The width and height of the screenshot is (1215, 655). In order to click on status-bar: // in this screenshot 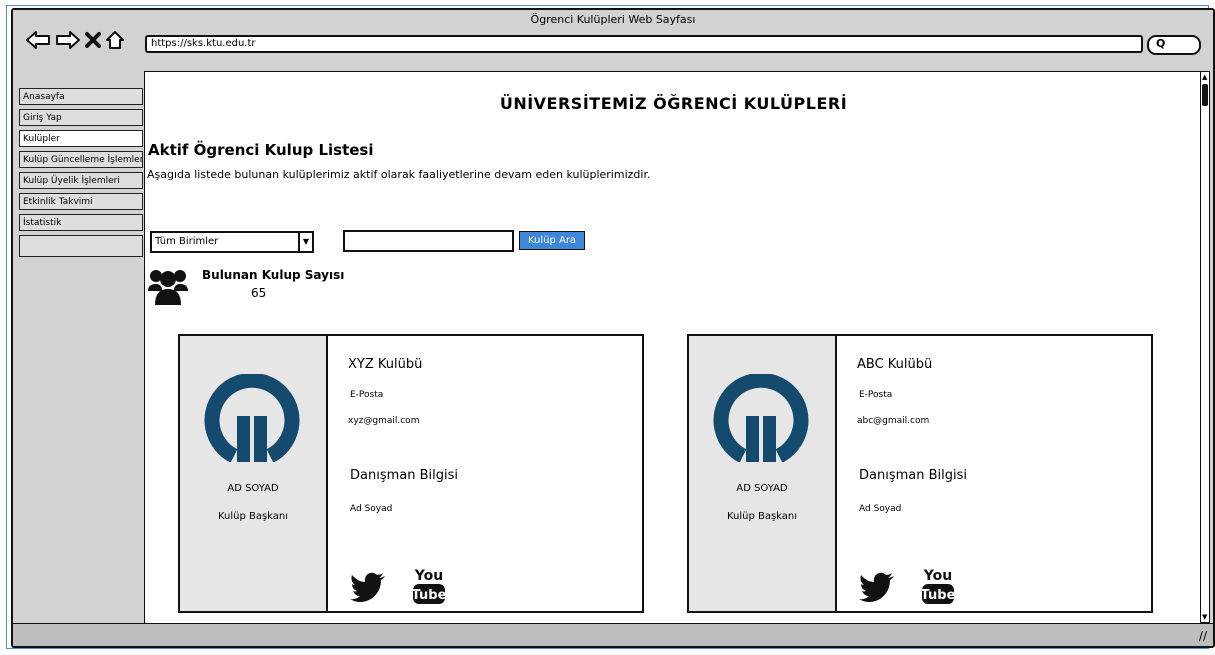, I will do `click(613, 634)`.